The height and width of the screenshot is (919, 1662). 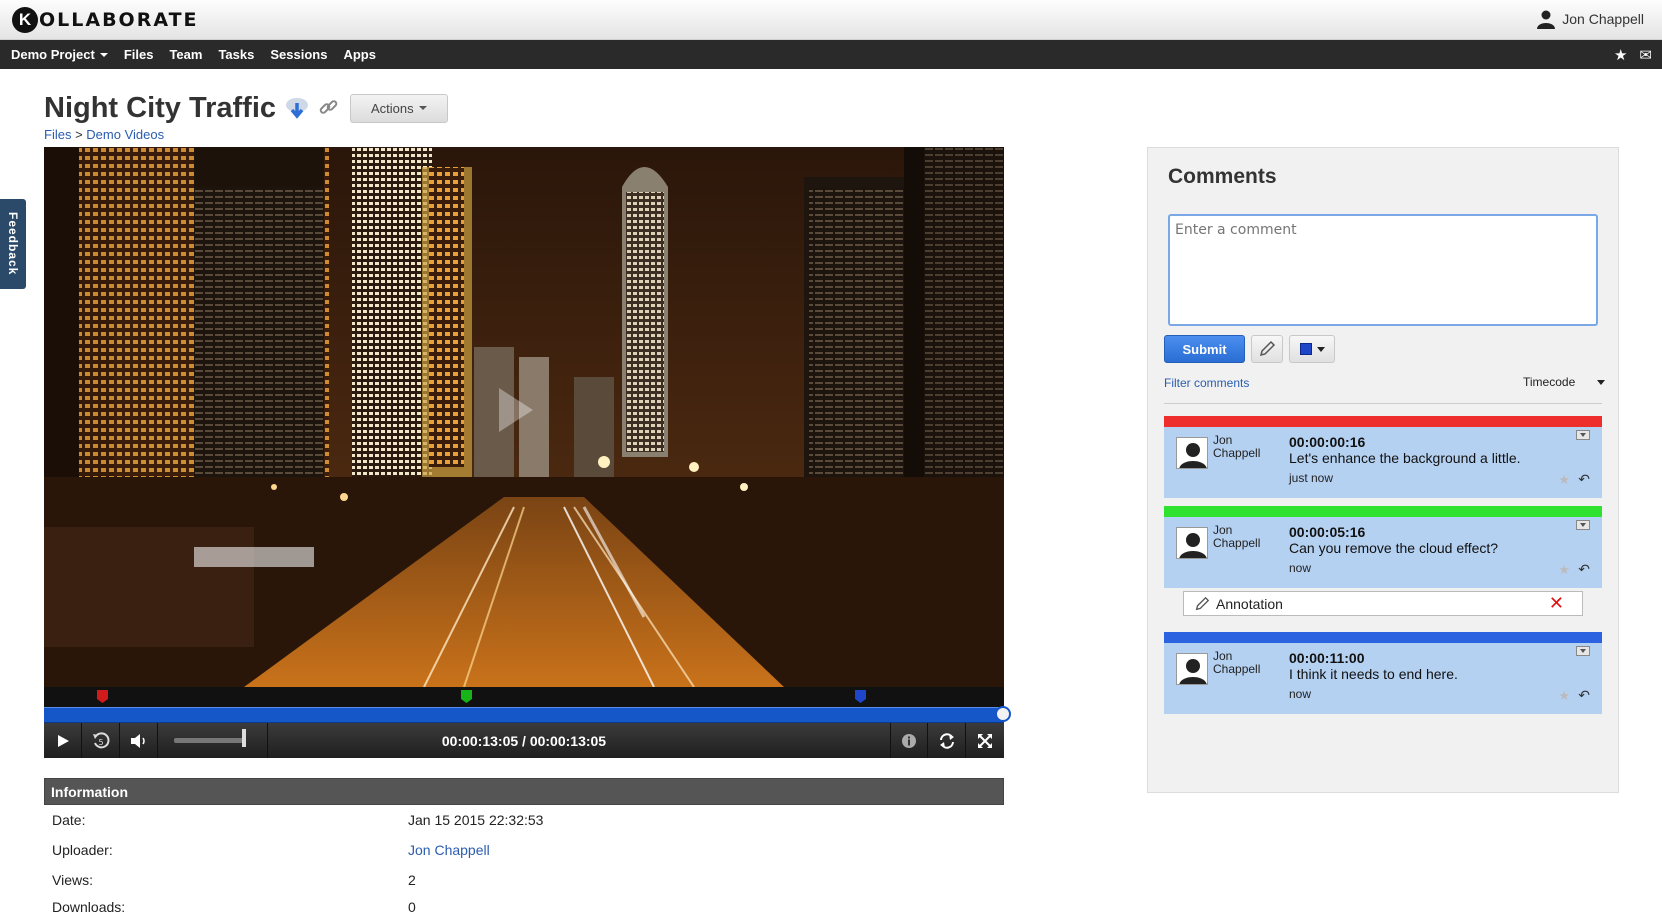 I want to click on fullscreen-button, so click(x=985, y=740).